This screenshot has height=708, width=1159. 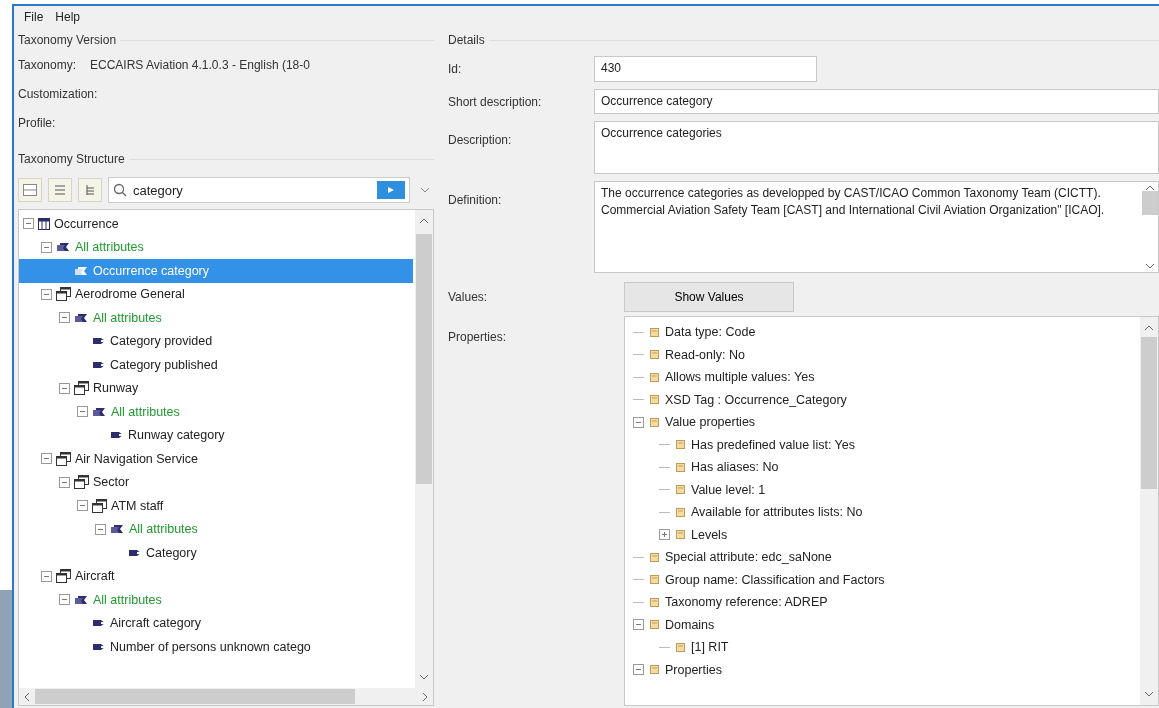 I want to click on collapse-button, so click(x=30, y=190).